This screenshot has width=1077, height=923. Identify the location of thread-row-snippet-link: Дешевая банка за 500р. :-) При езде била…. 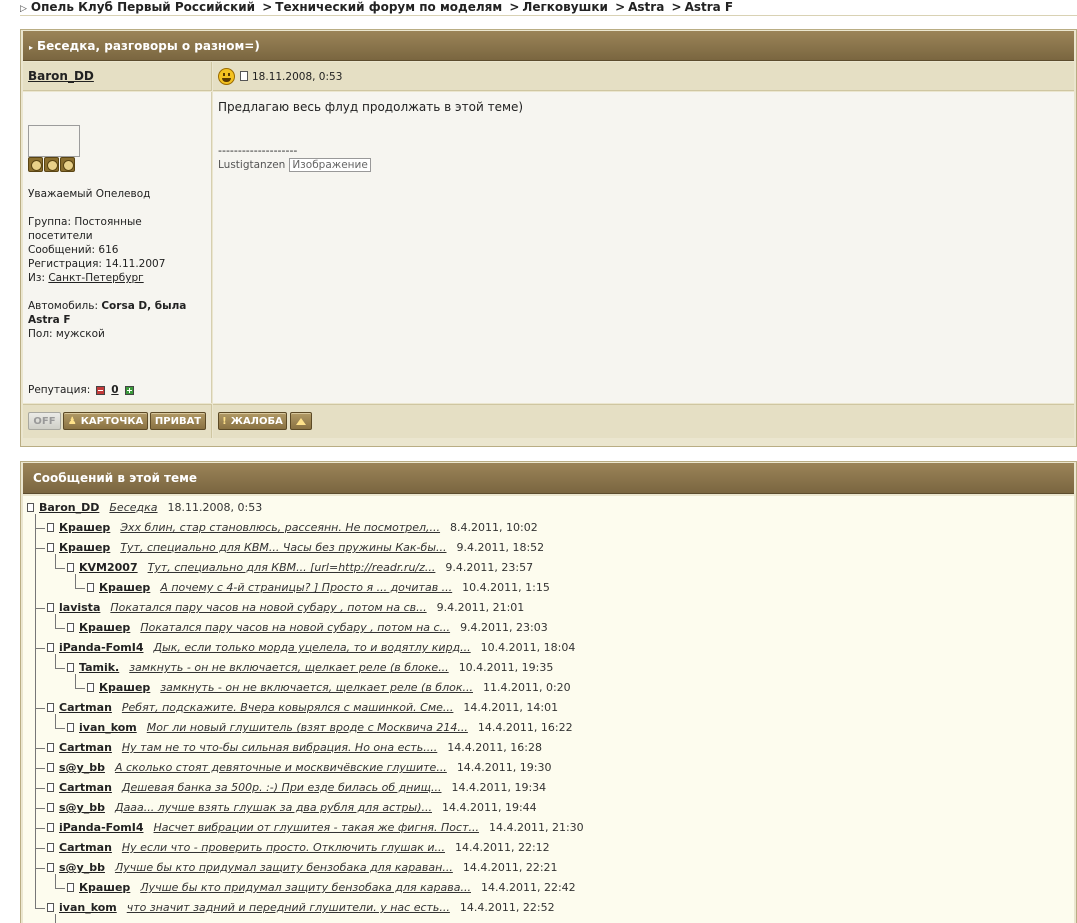
(282, 787).